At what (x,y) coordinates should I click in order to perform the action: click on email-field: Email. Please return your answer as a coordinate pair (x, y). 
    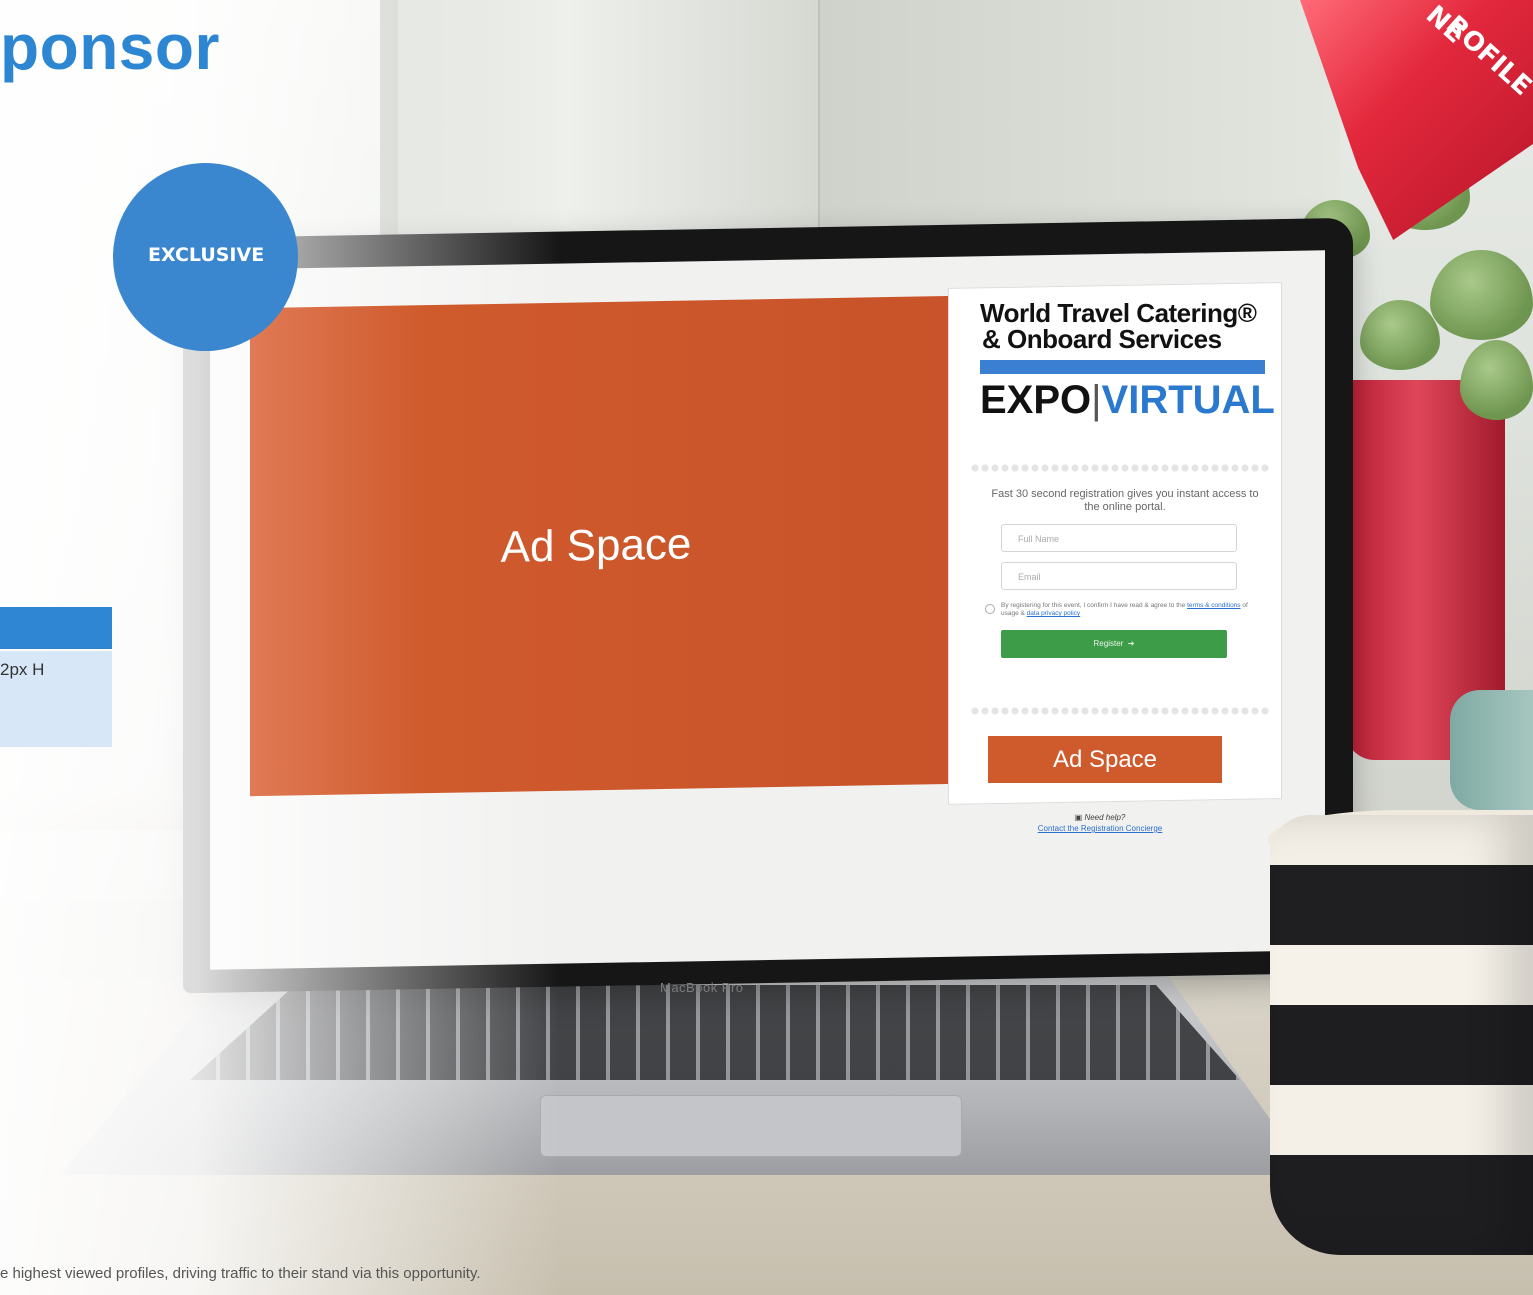
    Looking at the image, I should click on (1119, 576).